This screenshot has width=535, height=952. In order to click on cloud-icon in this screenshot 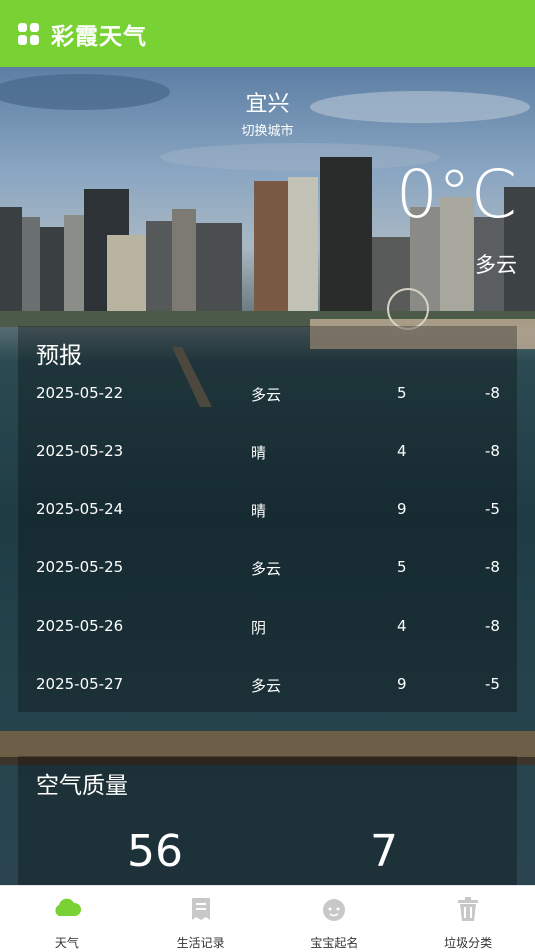, I will do `click(68, 907)`.